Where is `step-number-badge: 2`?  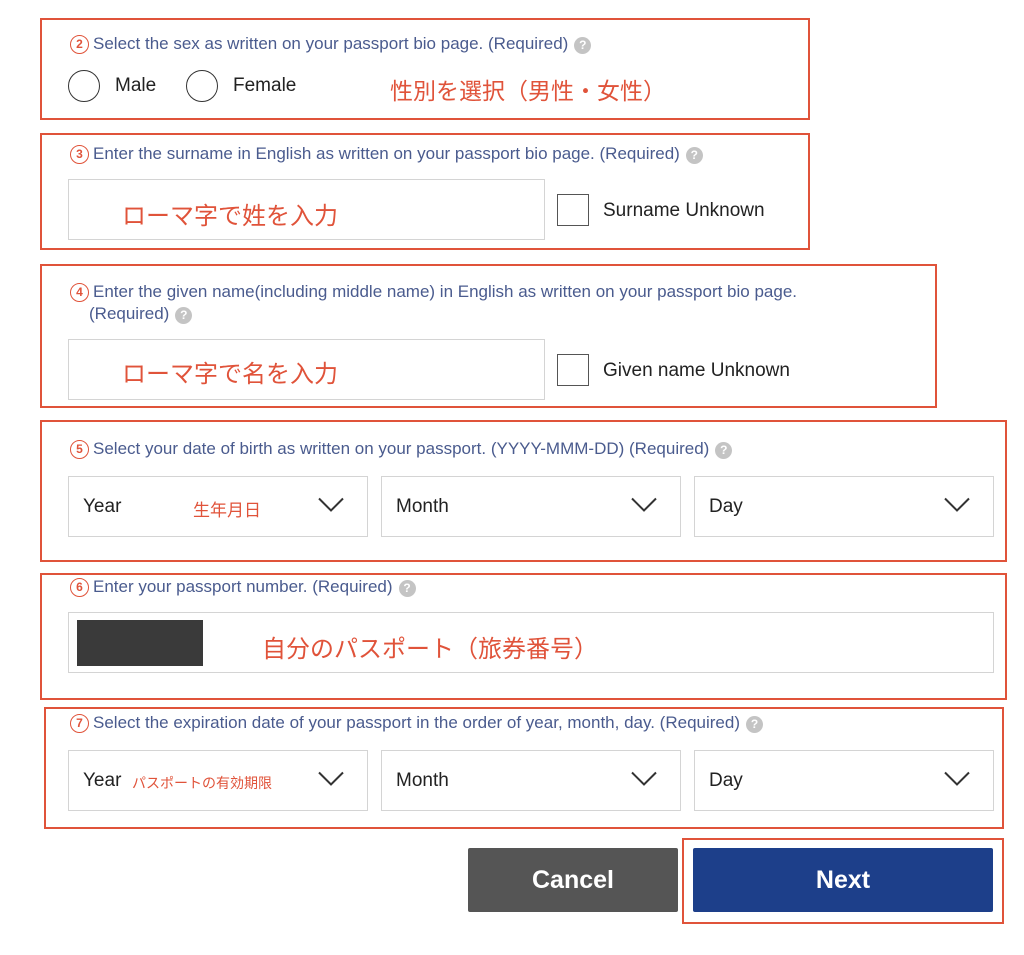 step-number-badge: 2 is located at coordinates (79, 44).